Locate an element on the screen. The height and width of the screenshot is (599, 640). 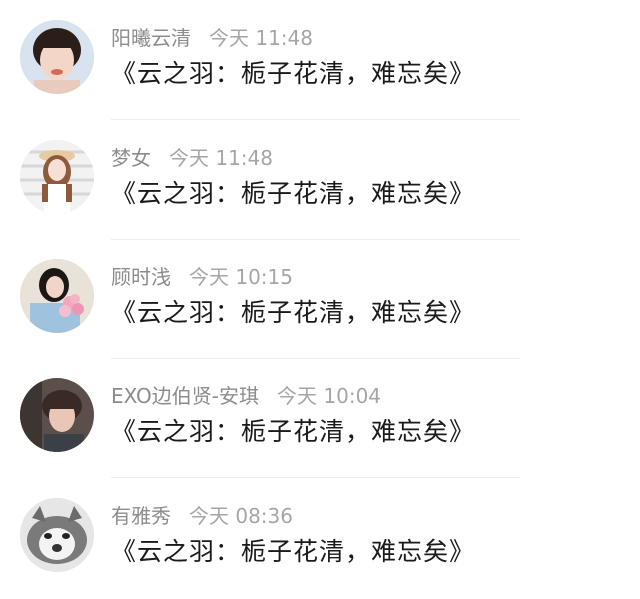
username: 梦女 is located at coordinates (131, 158).